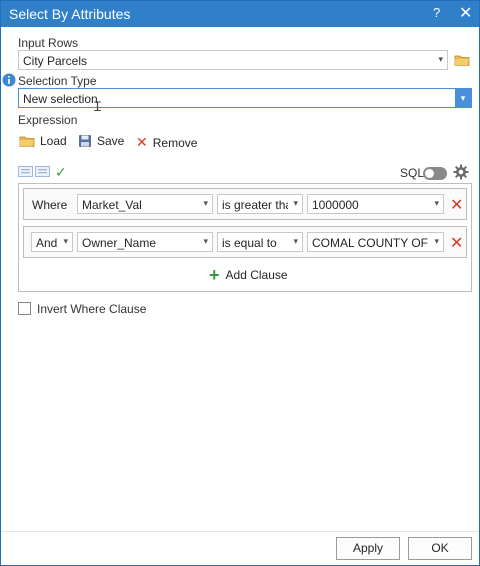 The width and height of the screenshot is (480, 566). I want to click on browse-folder-icon, so click(462, 61).